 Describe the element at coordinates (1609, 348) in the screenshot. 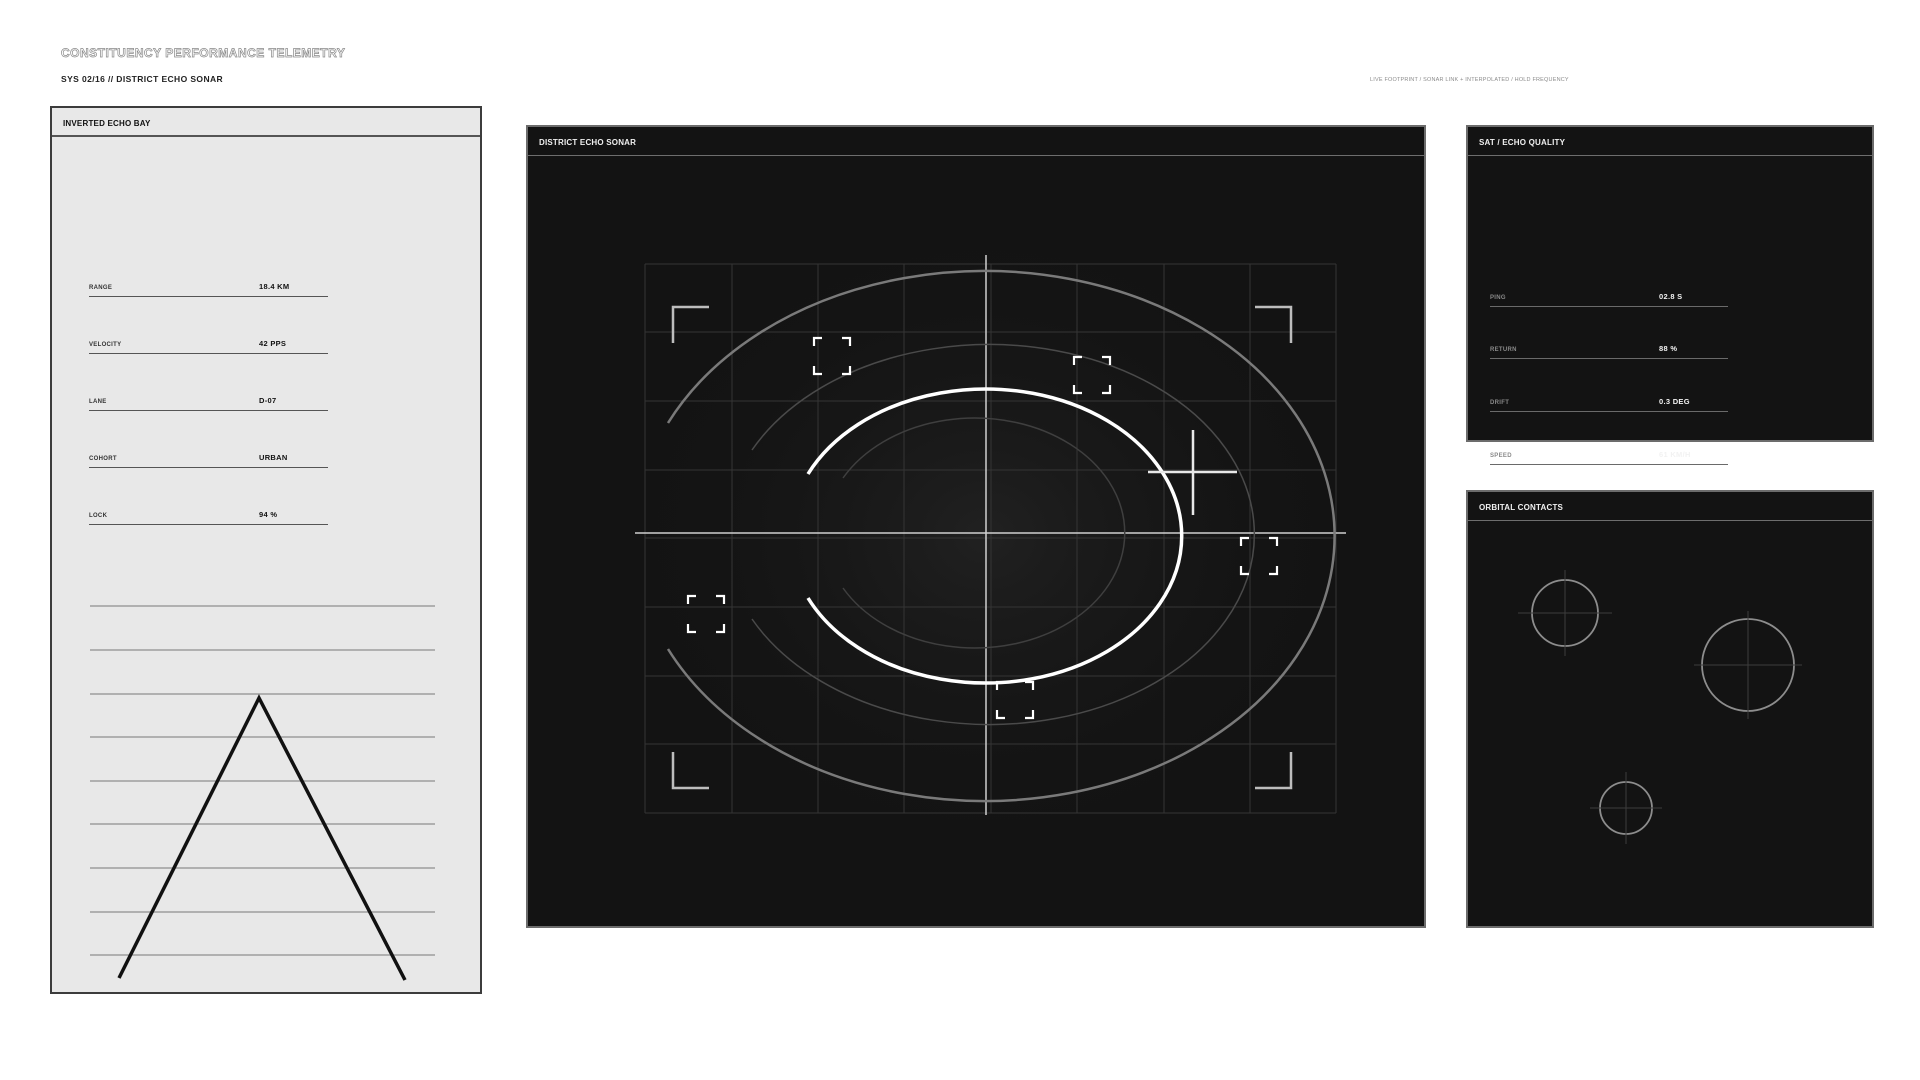

I see `quality-row-return: RETURN 88 %` at that location.